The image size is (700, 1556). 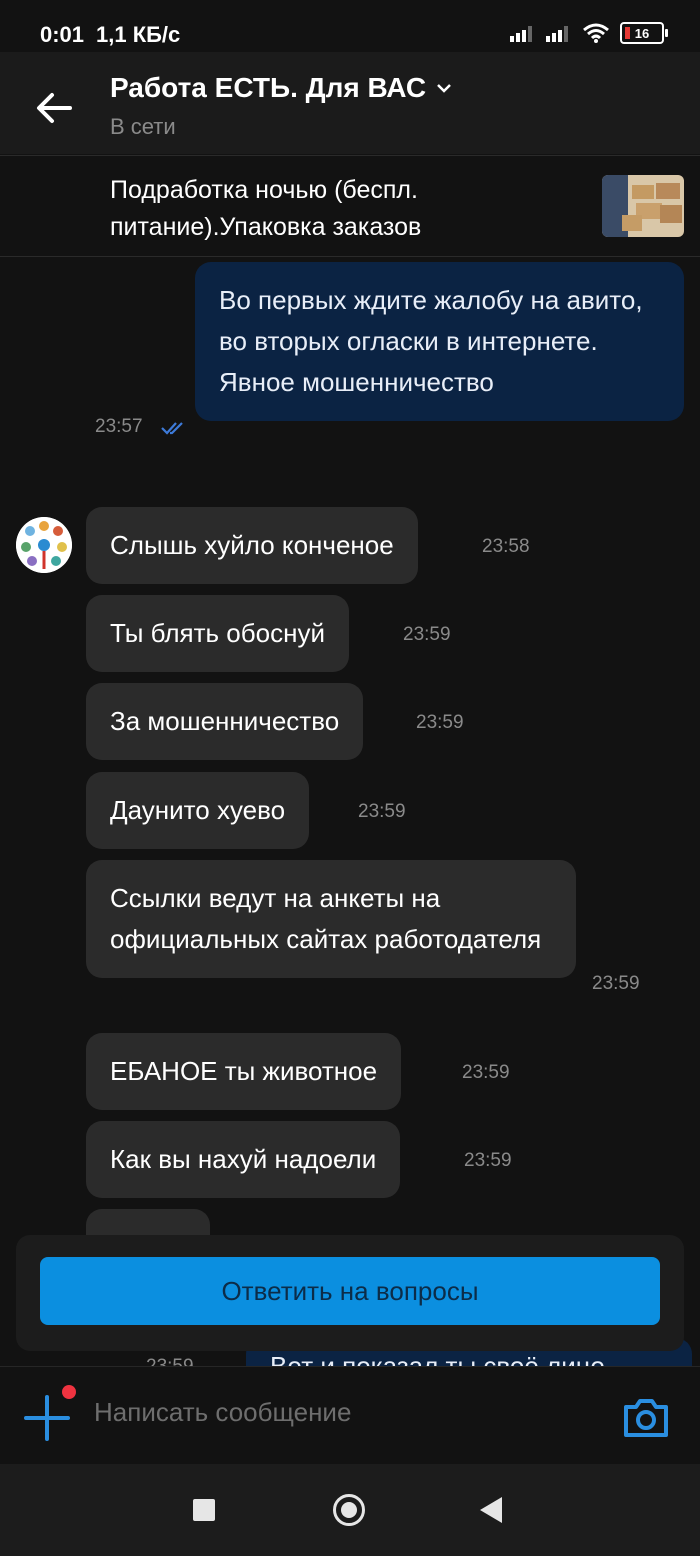 I want to click on listing-thumbnail, so click(x=643, y=206).